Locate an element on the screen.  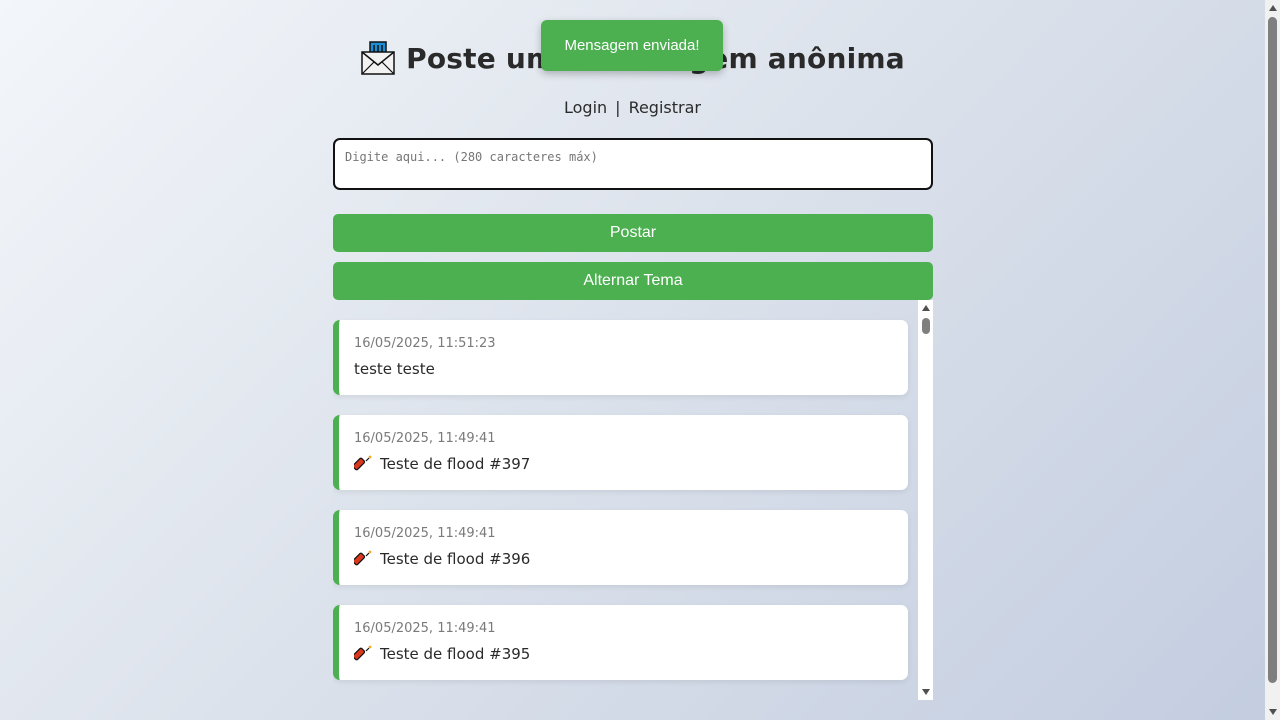
toggle-theme-button: Alternar Tema is located at coordinates (633, 281).